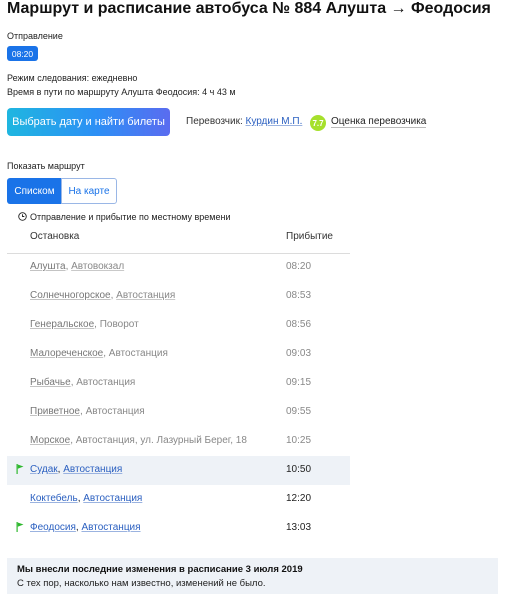 This screenshot has width=505, height=600. What do you see at coordinates (88, 122) in the screenshot?
I see `find-tickets-button: Выбрать дату и найти билеты` at bounding box center [88, 122].